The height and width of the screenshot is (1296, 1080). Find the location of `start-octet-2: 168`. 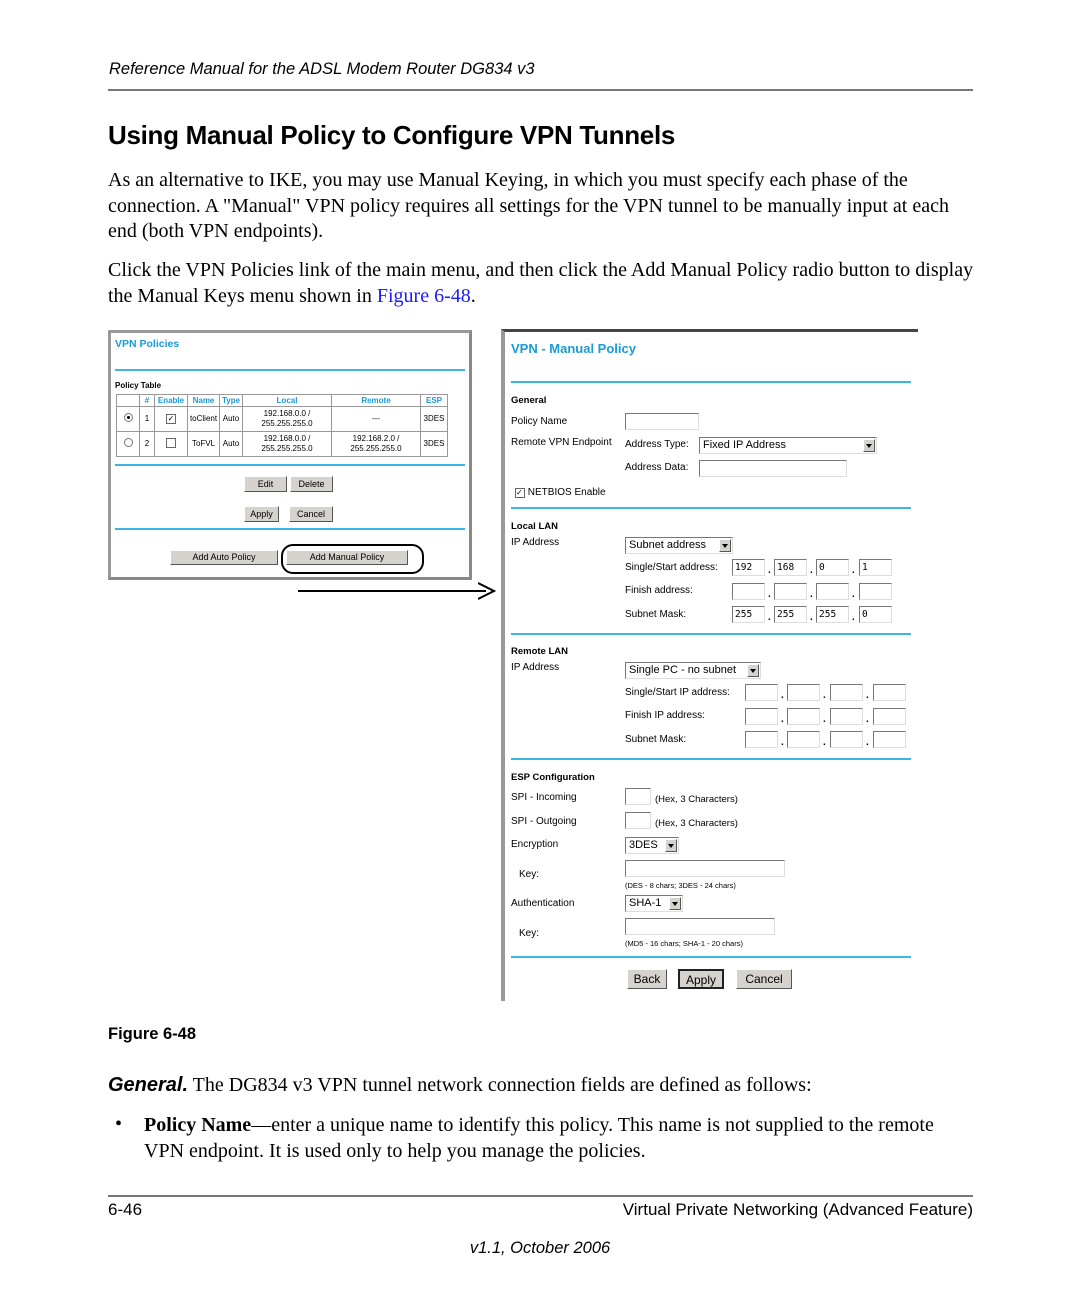

start-octet-2: 168 is located at coordinates (790, 567).